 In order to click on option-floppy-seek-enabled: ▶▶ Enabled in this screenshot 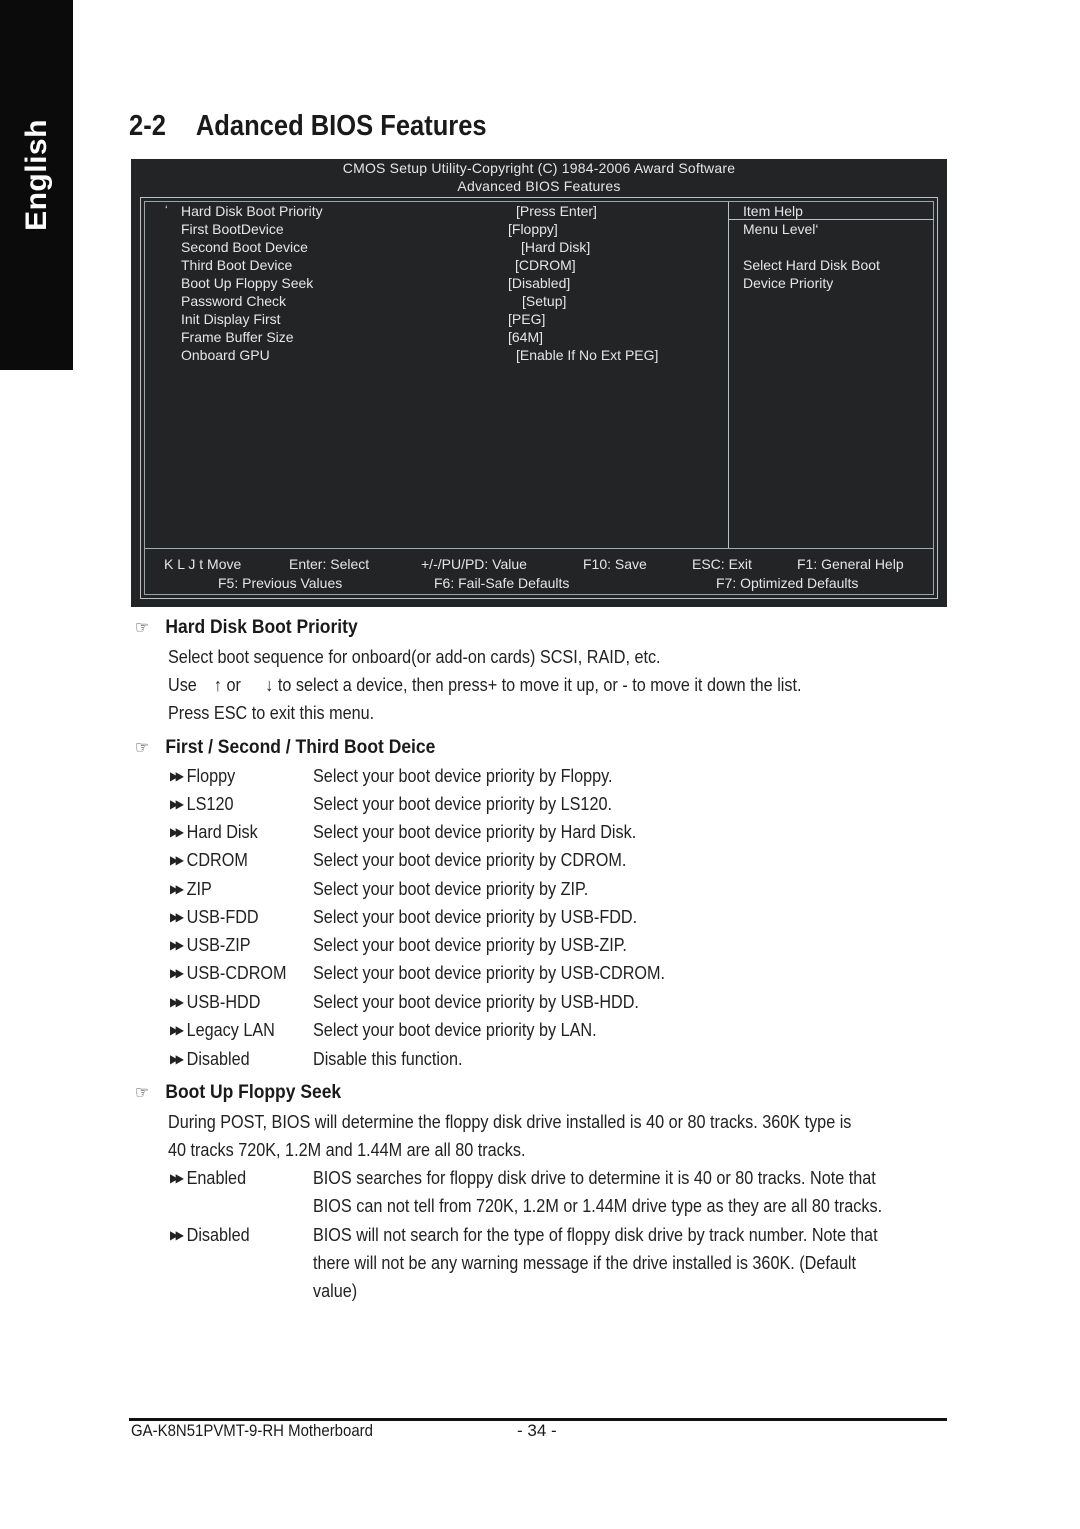, I will do `click(208, 1178)`.